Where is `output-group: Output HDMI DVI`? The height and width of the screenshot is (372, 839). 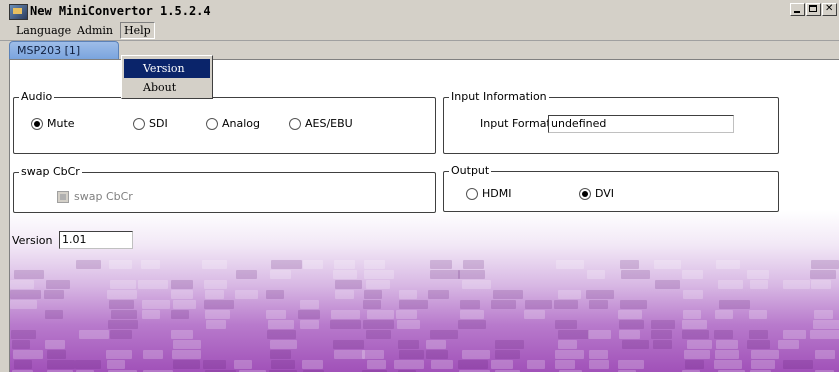
output-group: Output HDMI DVI is located at coordinates (611, 188).